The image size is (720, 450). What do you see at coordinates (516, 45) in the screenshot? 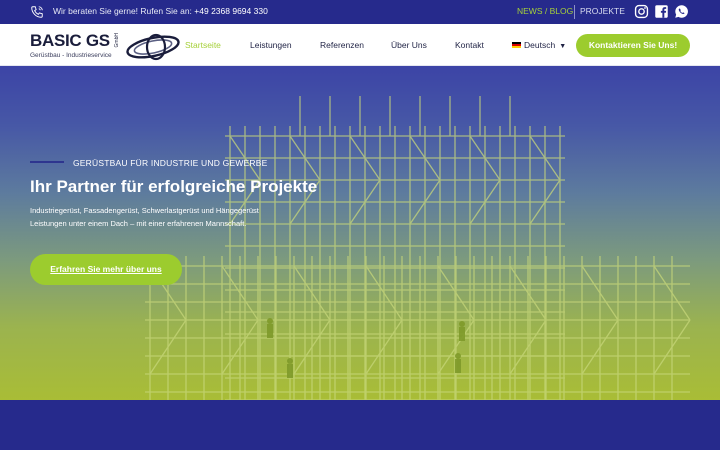
I see `german-flag-icon` at bounding box center [516, 45].